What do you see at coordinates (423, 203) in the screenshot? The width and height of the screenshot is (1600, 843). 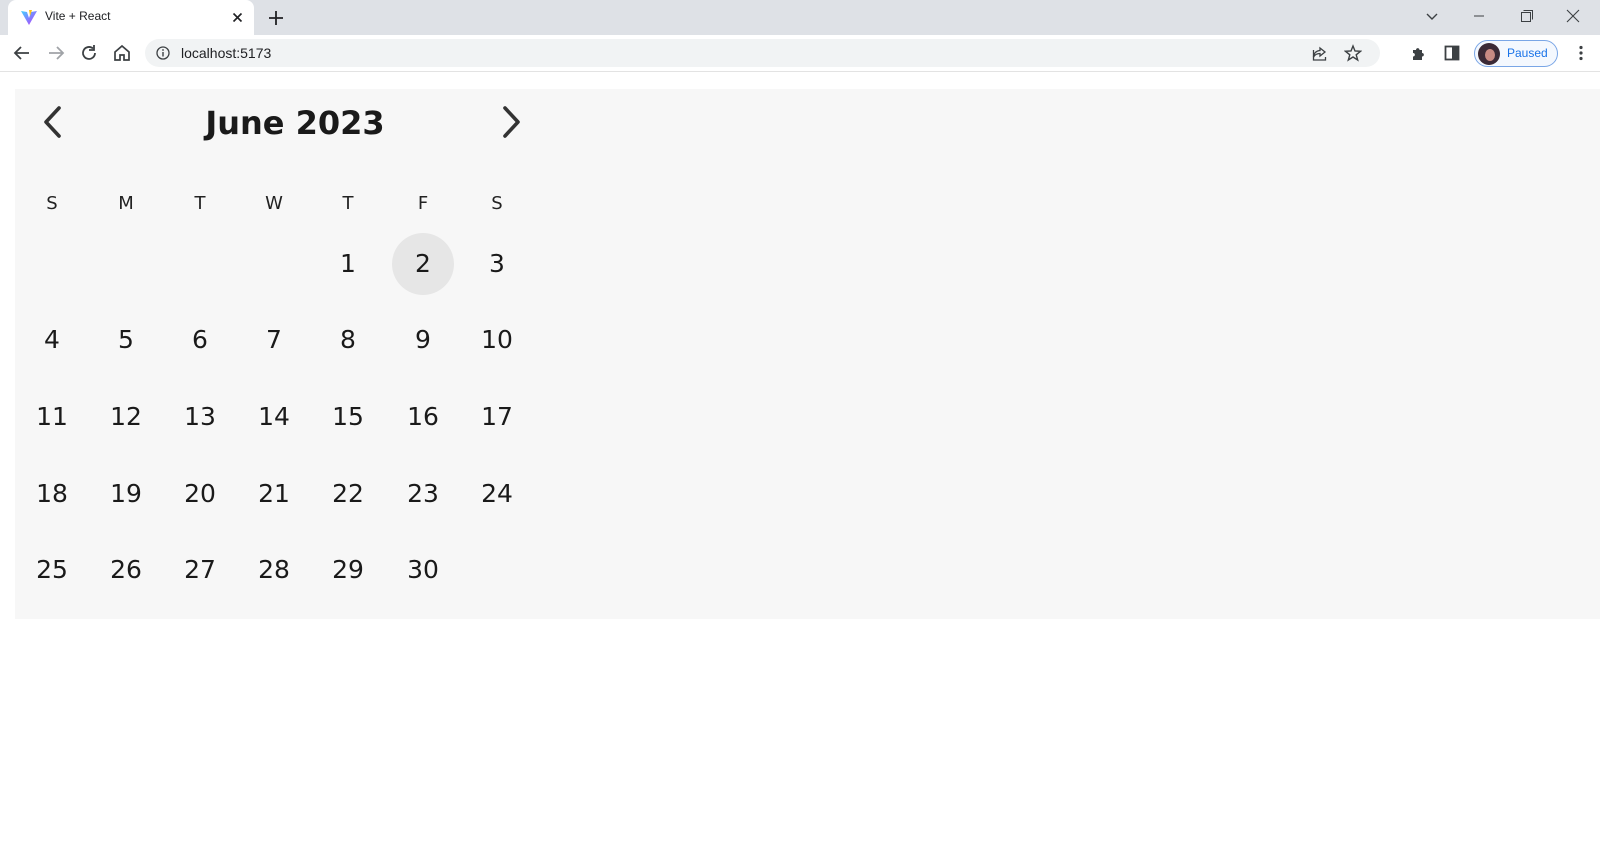 I see `weekday-label: F` at bounding box center [423, 203].